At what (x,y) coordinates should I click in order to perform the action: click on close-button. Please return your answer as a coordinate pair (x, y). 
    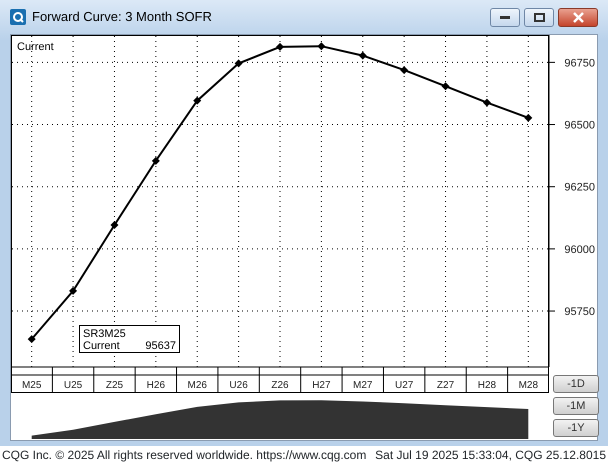
    Looking at the image, I should click on (578, 17).